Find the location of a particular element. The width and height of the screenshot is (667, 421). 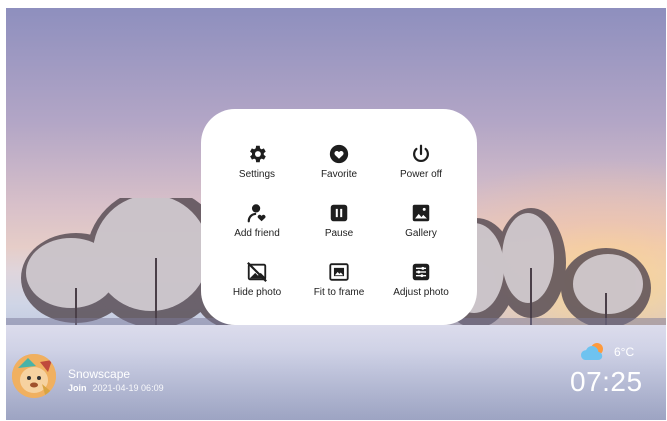

temperature: 6°C is located at coordinates (624, 352).